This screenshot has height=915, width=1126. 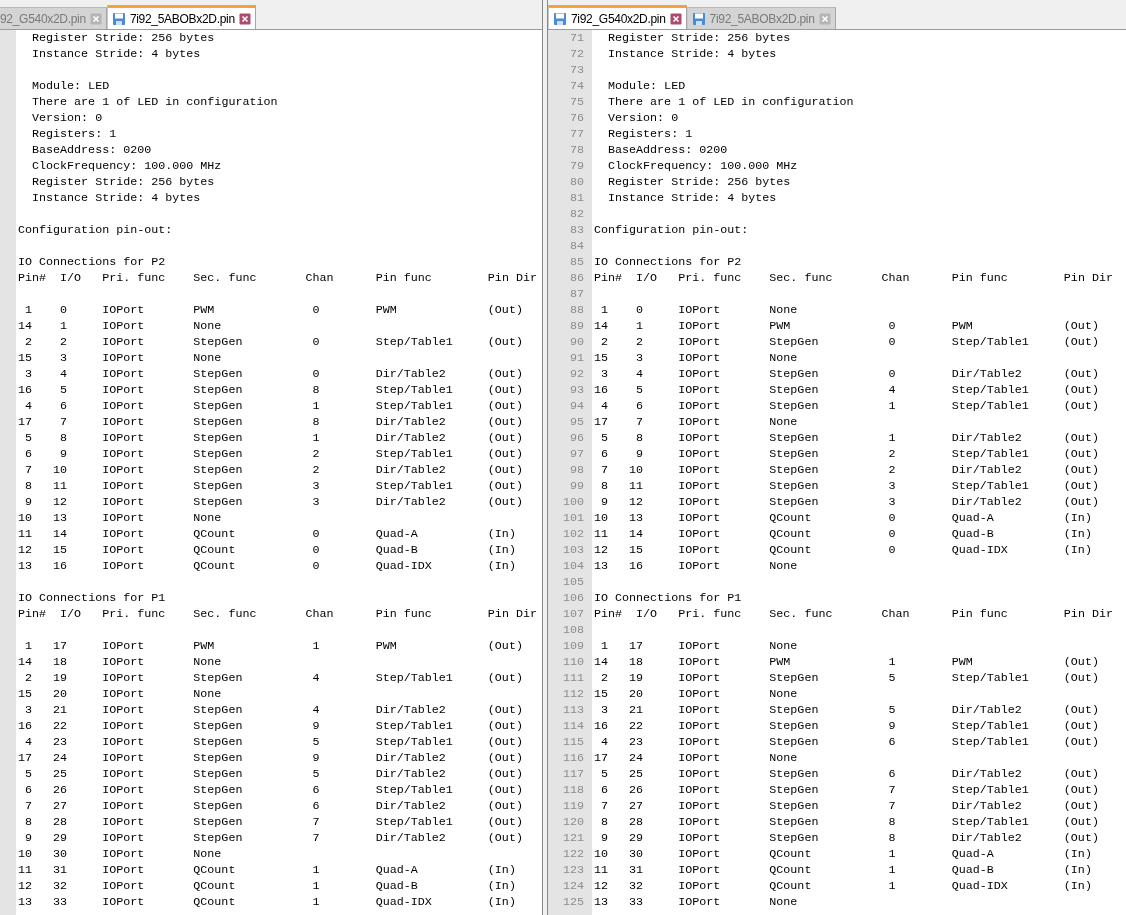 I want to click on line-number: 111, so click(x=573, y=678).